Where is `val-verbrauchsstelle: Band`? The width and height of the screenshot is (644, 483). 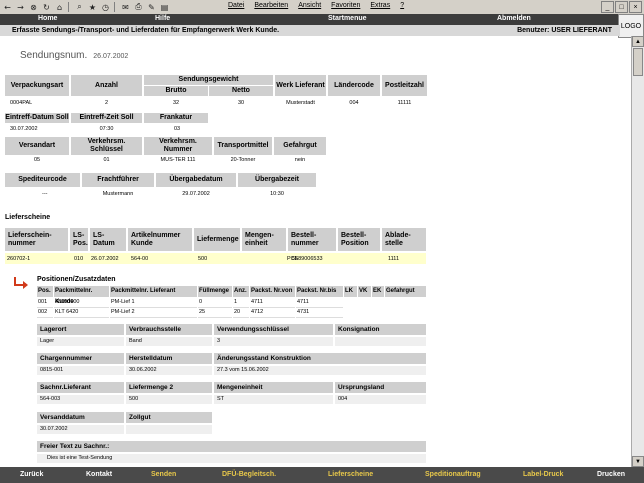 val-verbrauchsstelle: Band is located at coordinates (169, 341).